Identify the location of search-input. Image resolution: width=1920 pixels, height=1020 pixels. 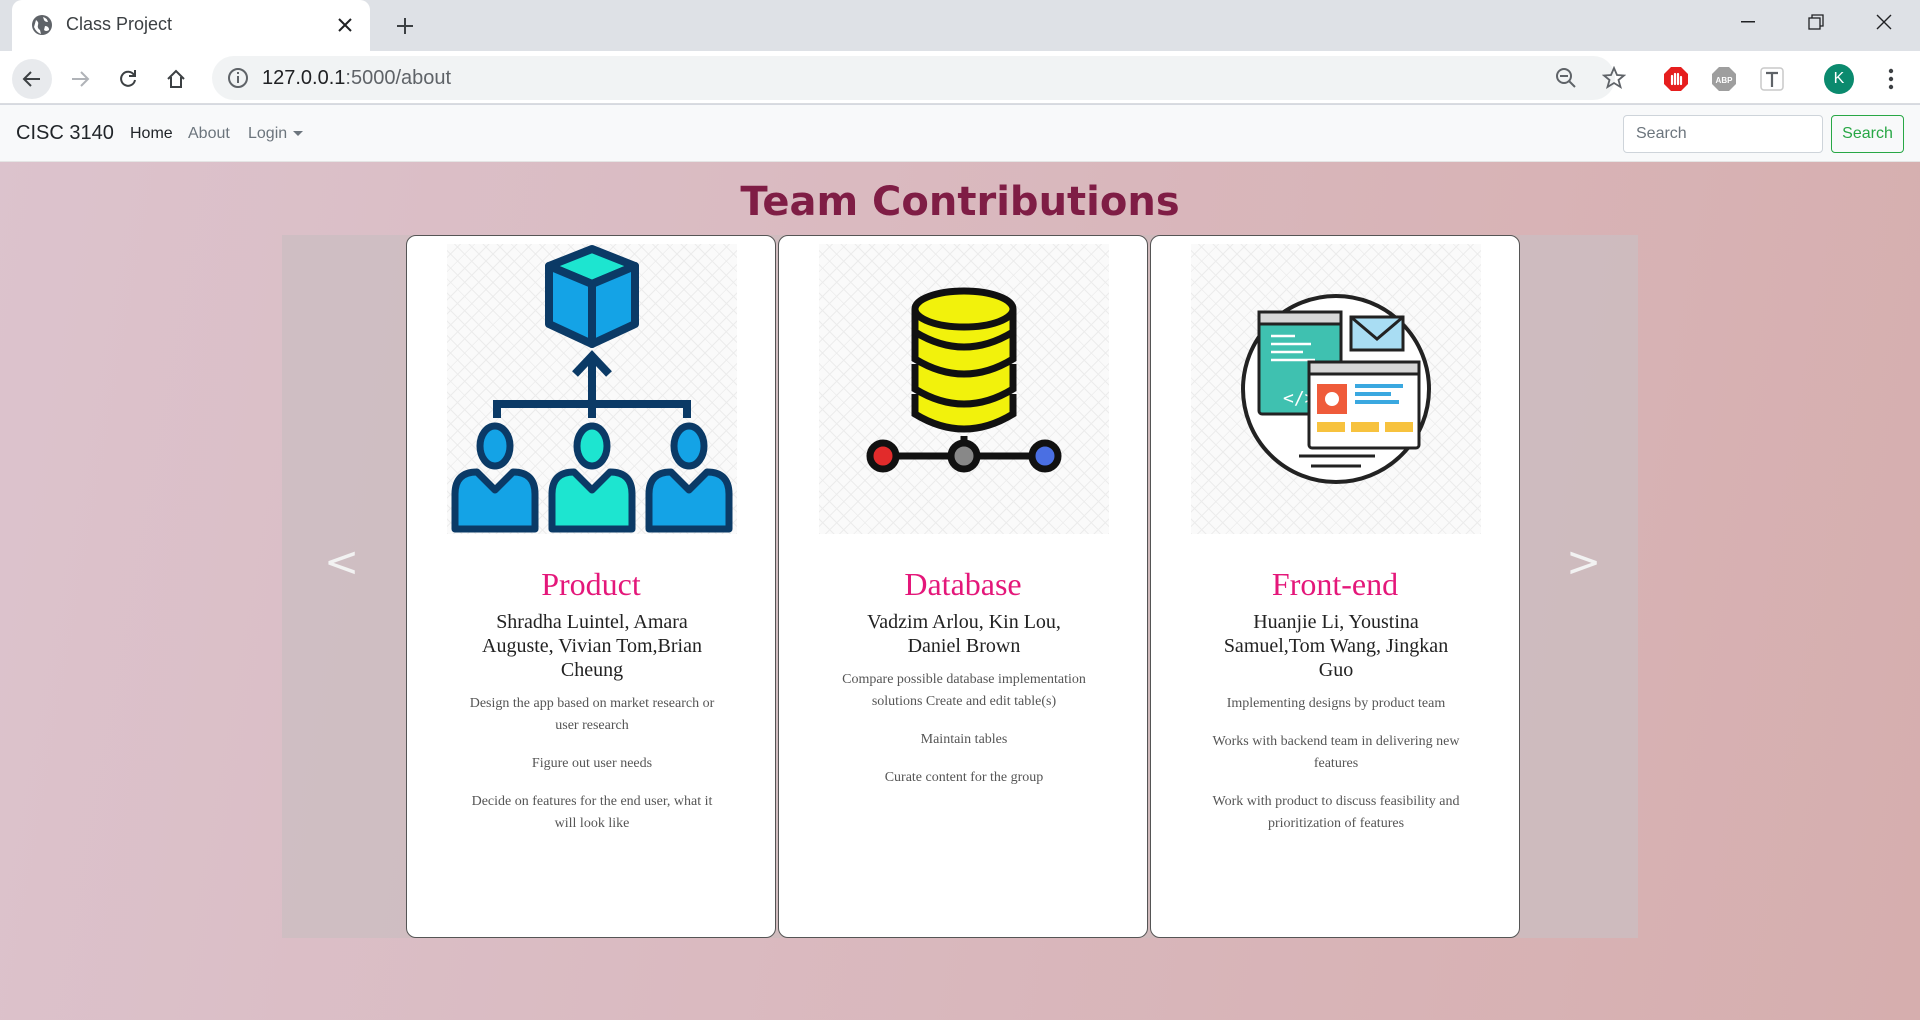
(1723, 134).